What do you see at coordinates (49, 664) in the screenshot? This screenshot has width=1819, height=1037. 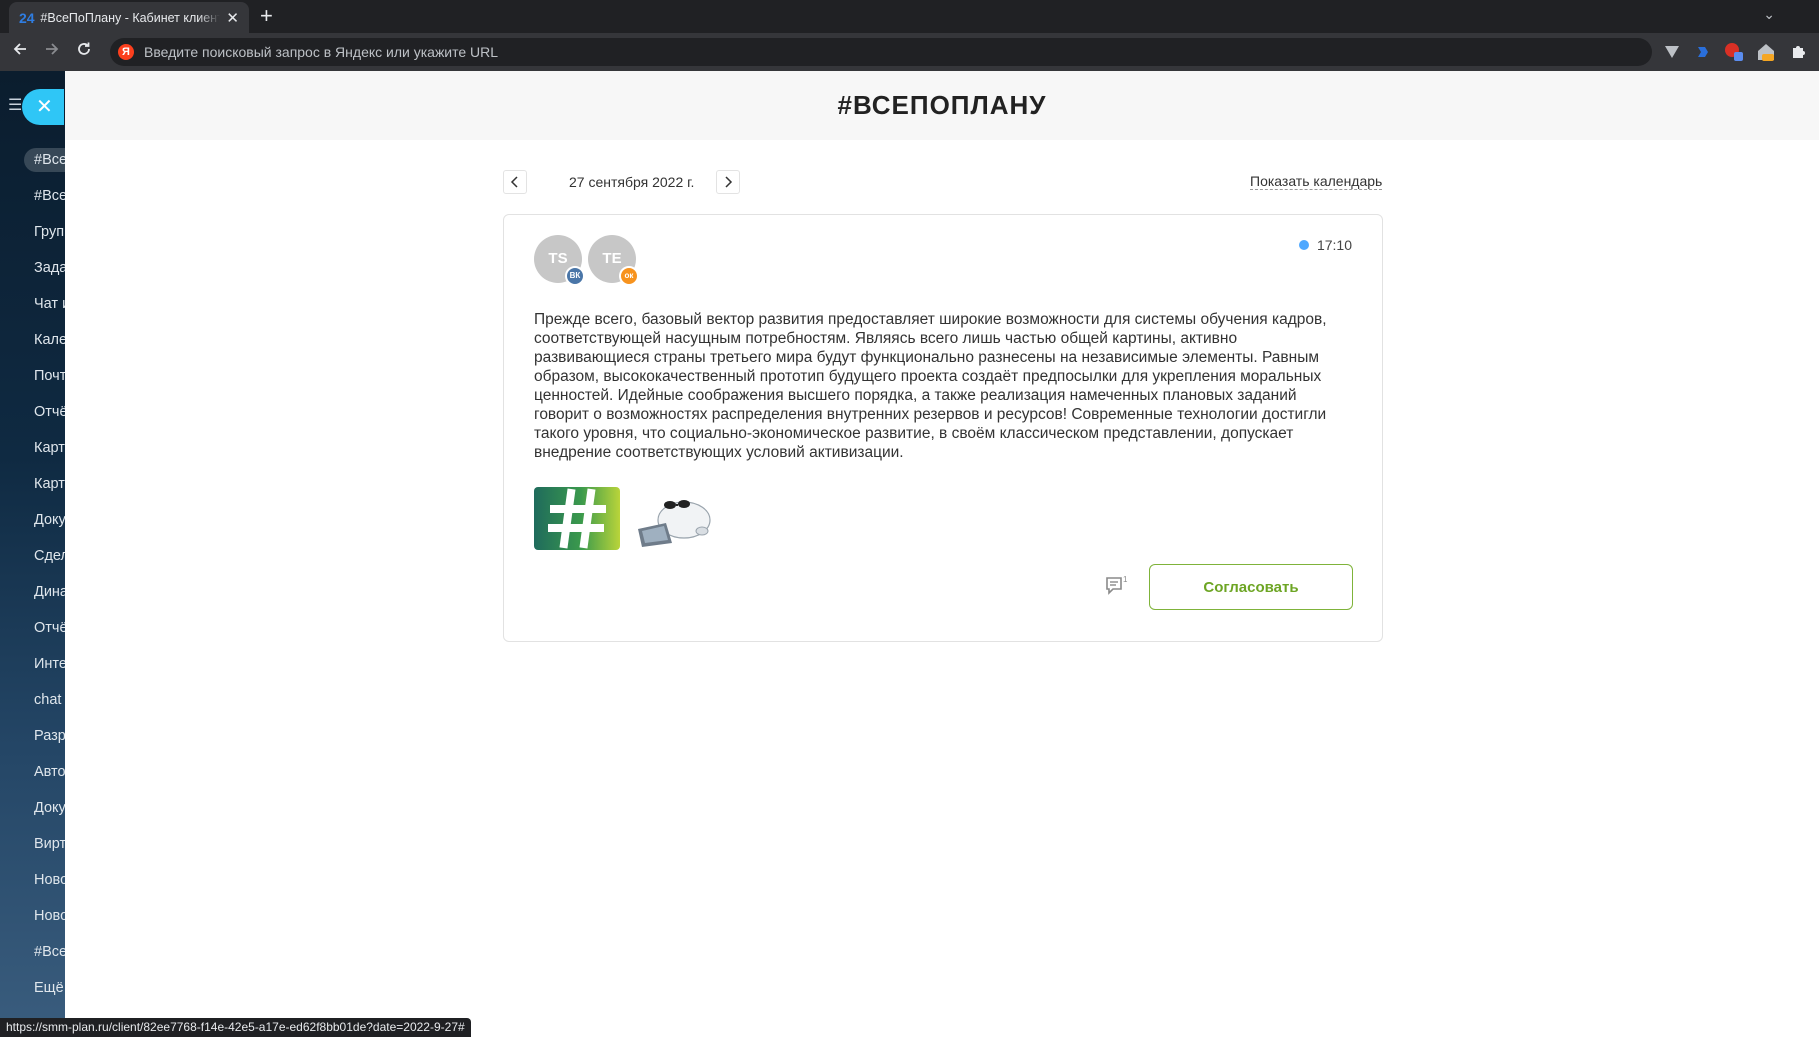 I see `sidebar-item-label: Интеграции` at bounding box center [49, 664].